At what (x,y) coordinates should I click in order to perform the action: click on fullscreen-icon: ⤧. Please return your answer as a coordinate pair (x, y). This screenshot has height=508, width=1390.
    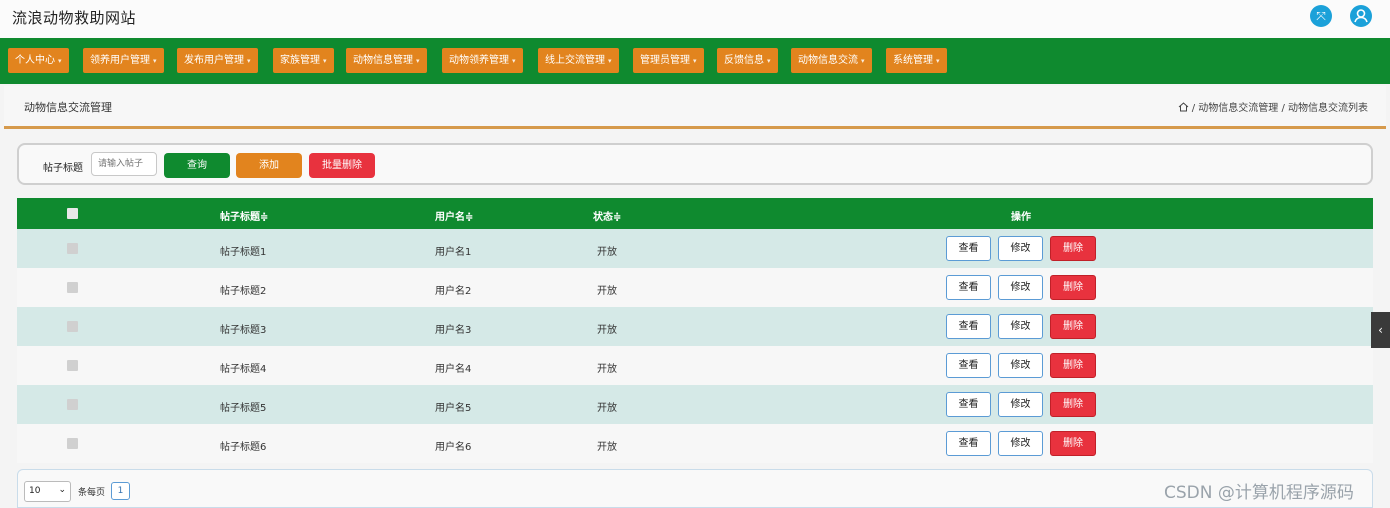
    Looking at the image, I should click on (1321, 16).